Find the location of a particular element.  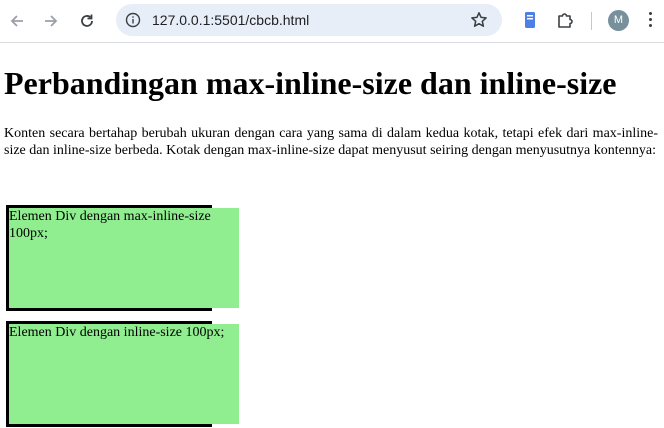

profile-avatar: M is located at coordinates (618, 20).